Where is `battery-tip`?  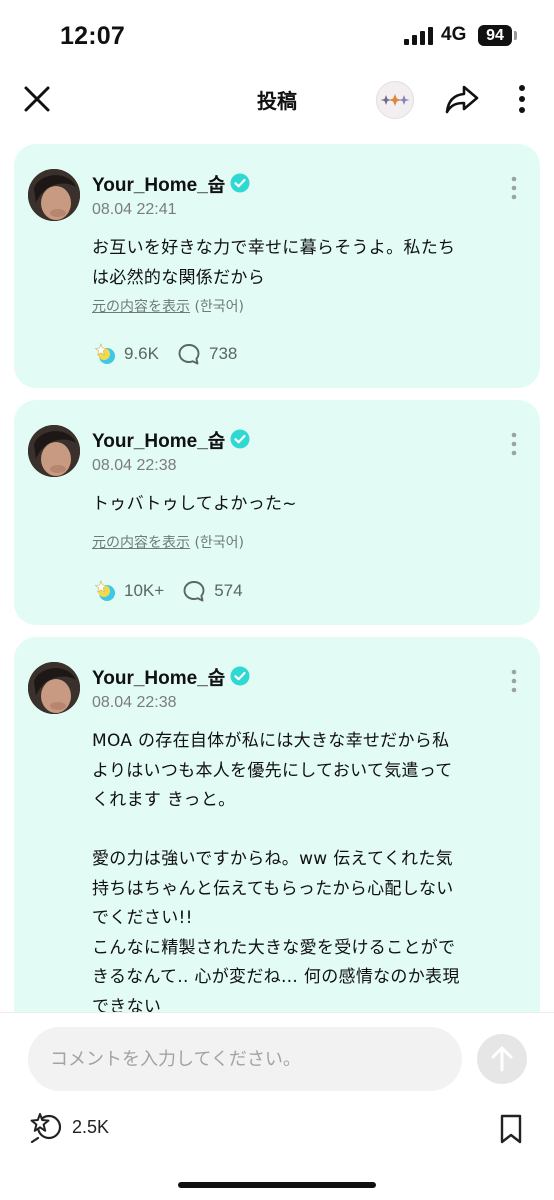 battery-tip is located at coordinates (515, 35).